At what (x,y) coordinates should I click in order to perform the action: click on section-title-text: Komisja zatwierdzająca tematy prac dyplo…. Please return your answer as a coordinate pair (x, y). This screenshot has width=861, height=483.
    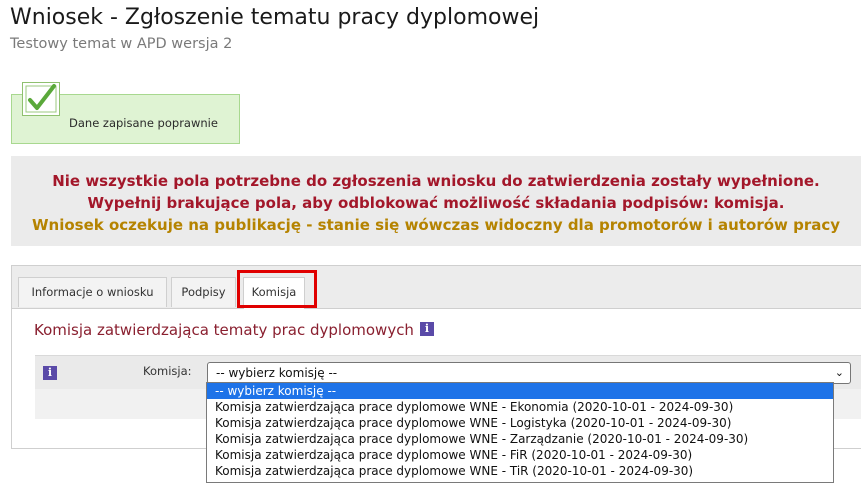
    Looking at the image, I should click on (224, 330).